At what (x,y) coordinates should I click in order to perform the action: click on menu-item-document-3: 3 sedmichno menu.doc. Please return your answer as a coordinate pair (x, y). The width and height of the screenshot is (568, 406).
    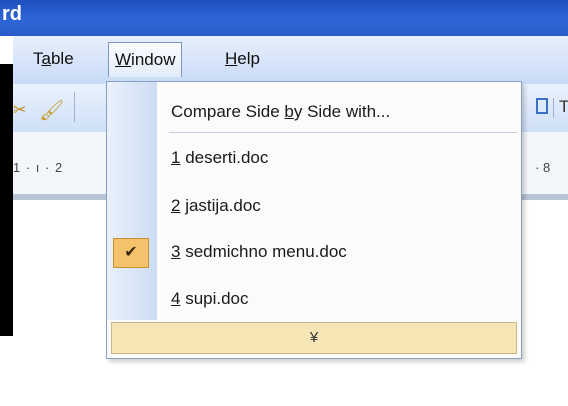
    Looking at the image, I should click on (339, 252).